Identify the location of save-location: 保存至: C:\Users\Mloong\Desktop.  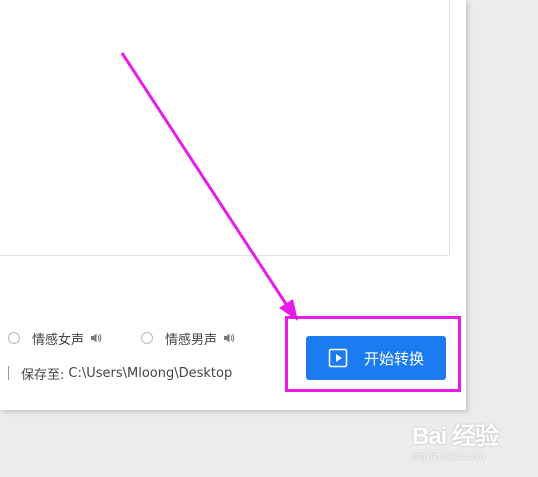
(120, 373).